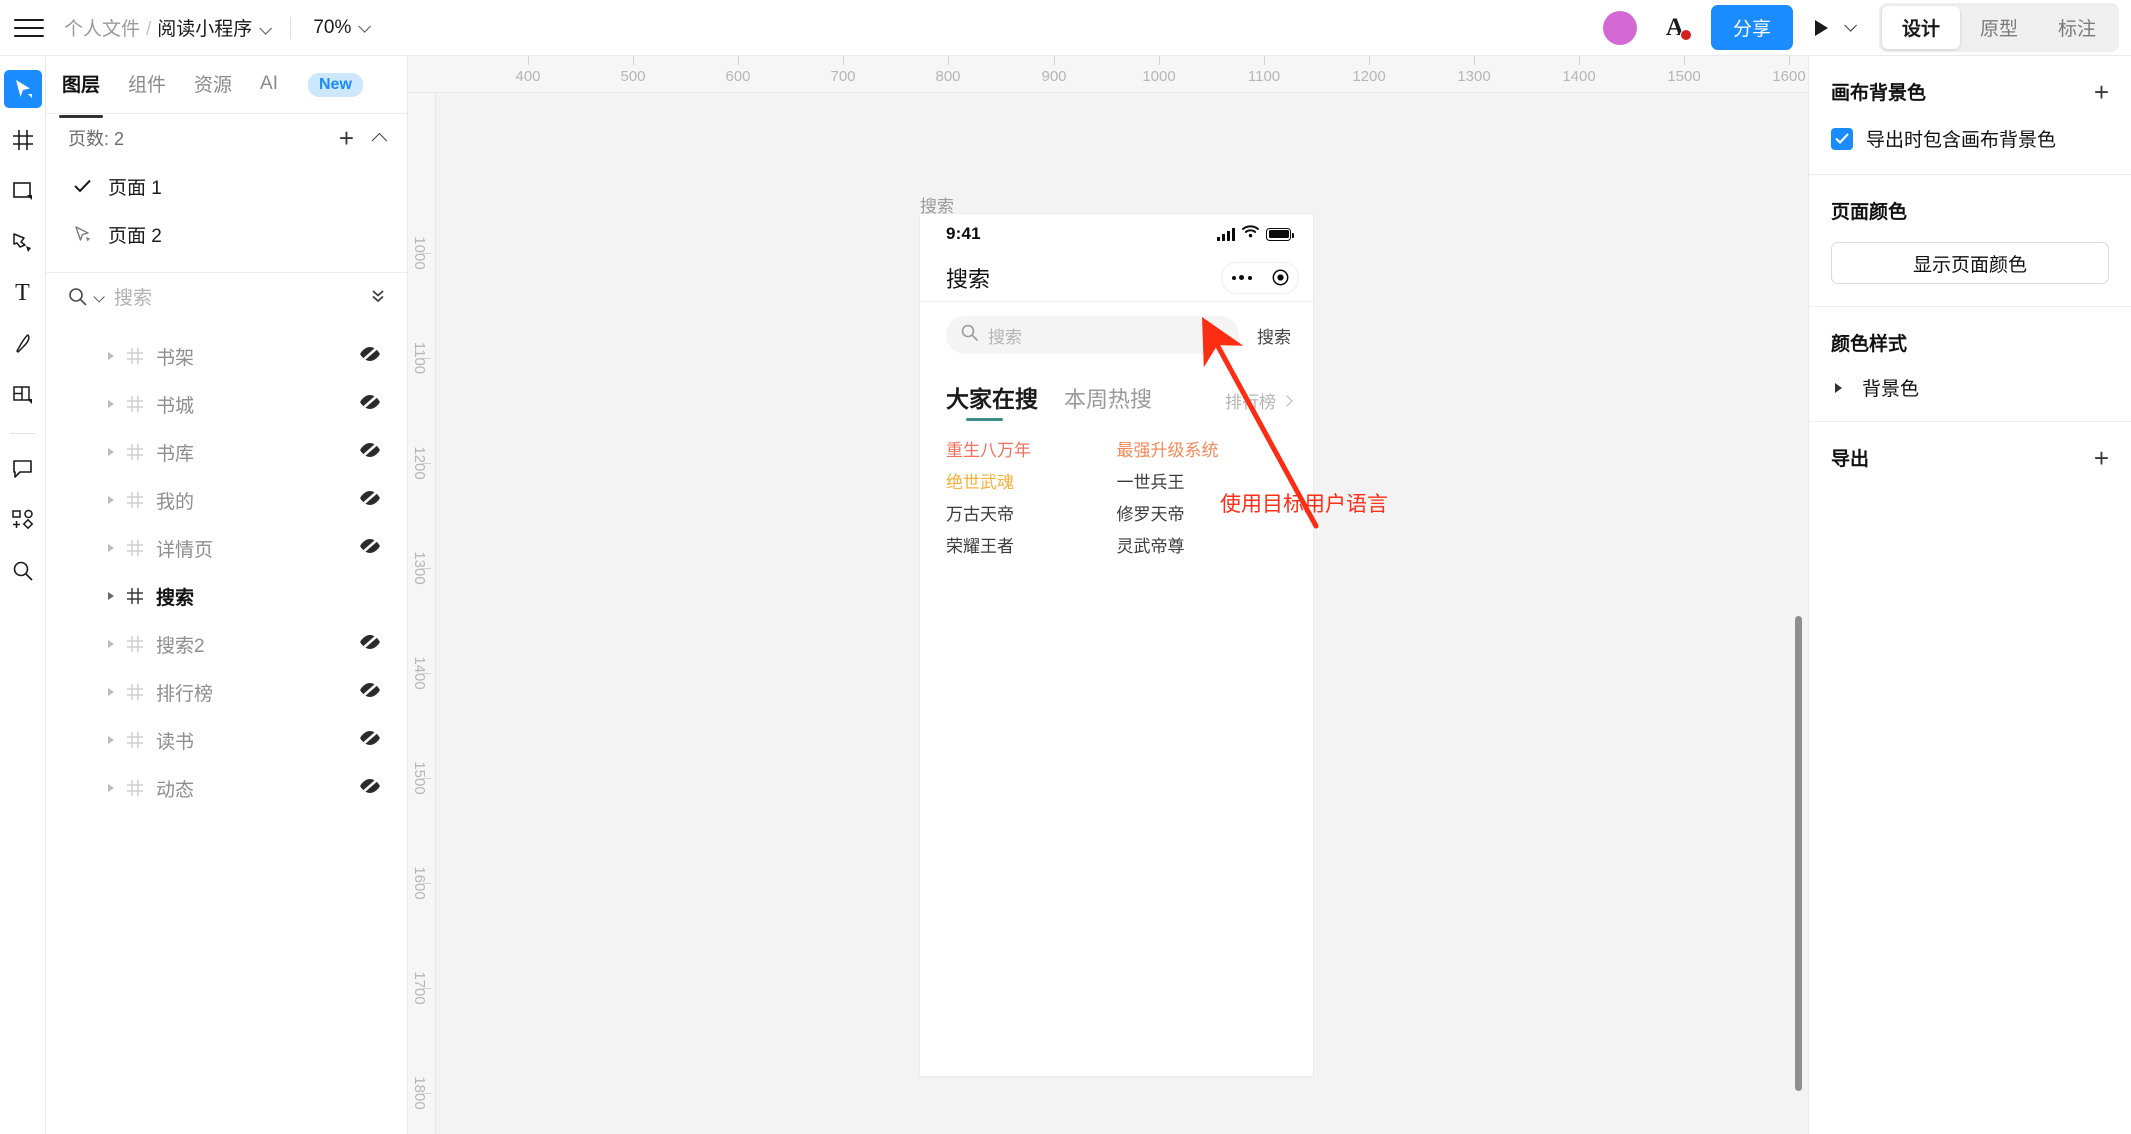 The width and height of the screenshot is (2131, 1134). I want to click on tab-components: 组件, so click(147, 84).